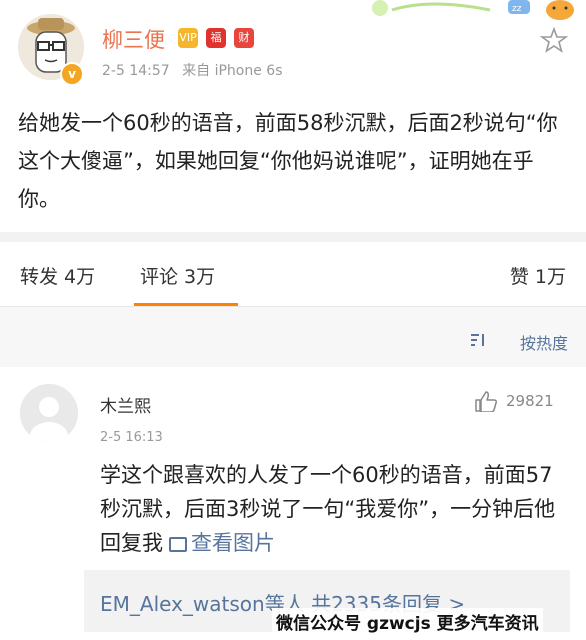  What do you see at coordinates (293, 237) in the screenshot?
I see `section-divider` at bounding box center [293, 237].